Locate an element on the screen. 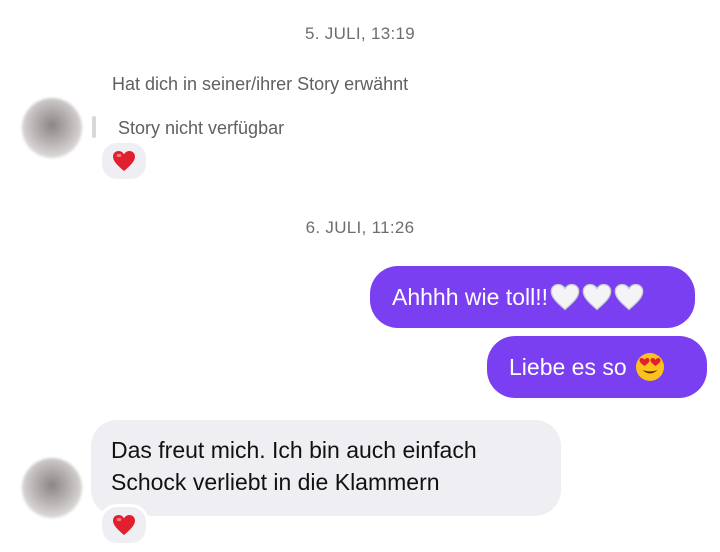  story-unavailable-text: Story nicht verfügbar is located at coordinates (201, 128).